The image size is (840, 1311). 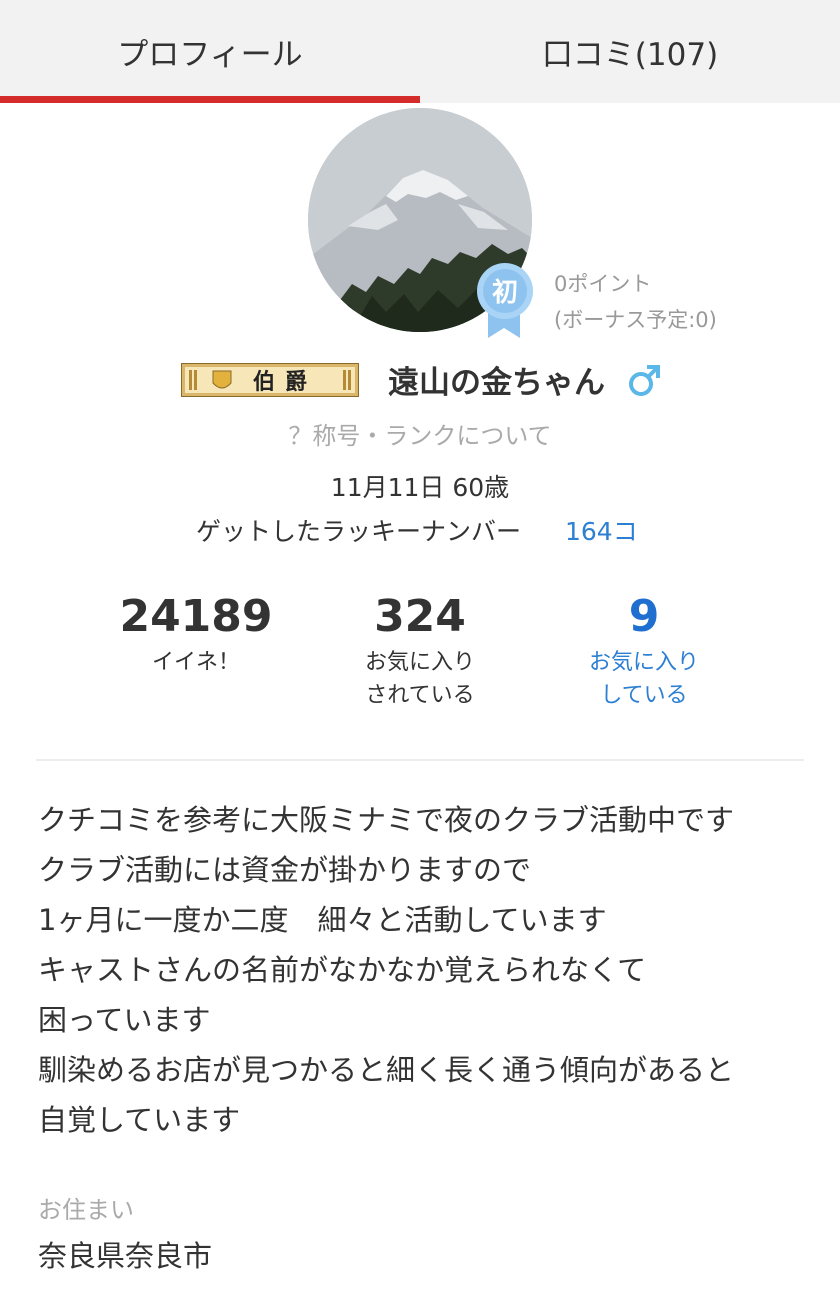 What do you see at coordinates (644, 679) in the screenshot?
I see `favorites-label: お気に入り している` at bounding box center [644, 679].